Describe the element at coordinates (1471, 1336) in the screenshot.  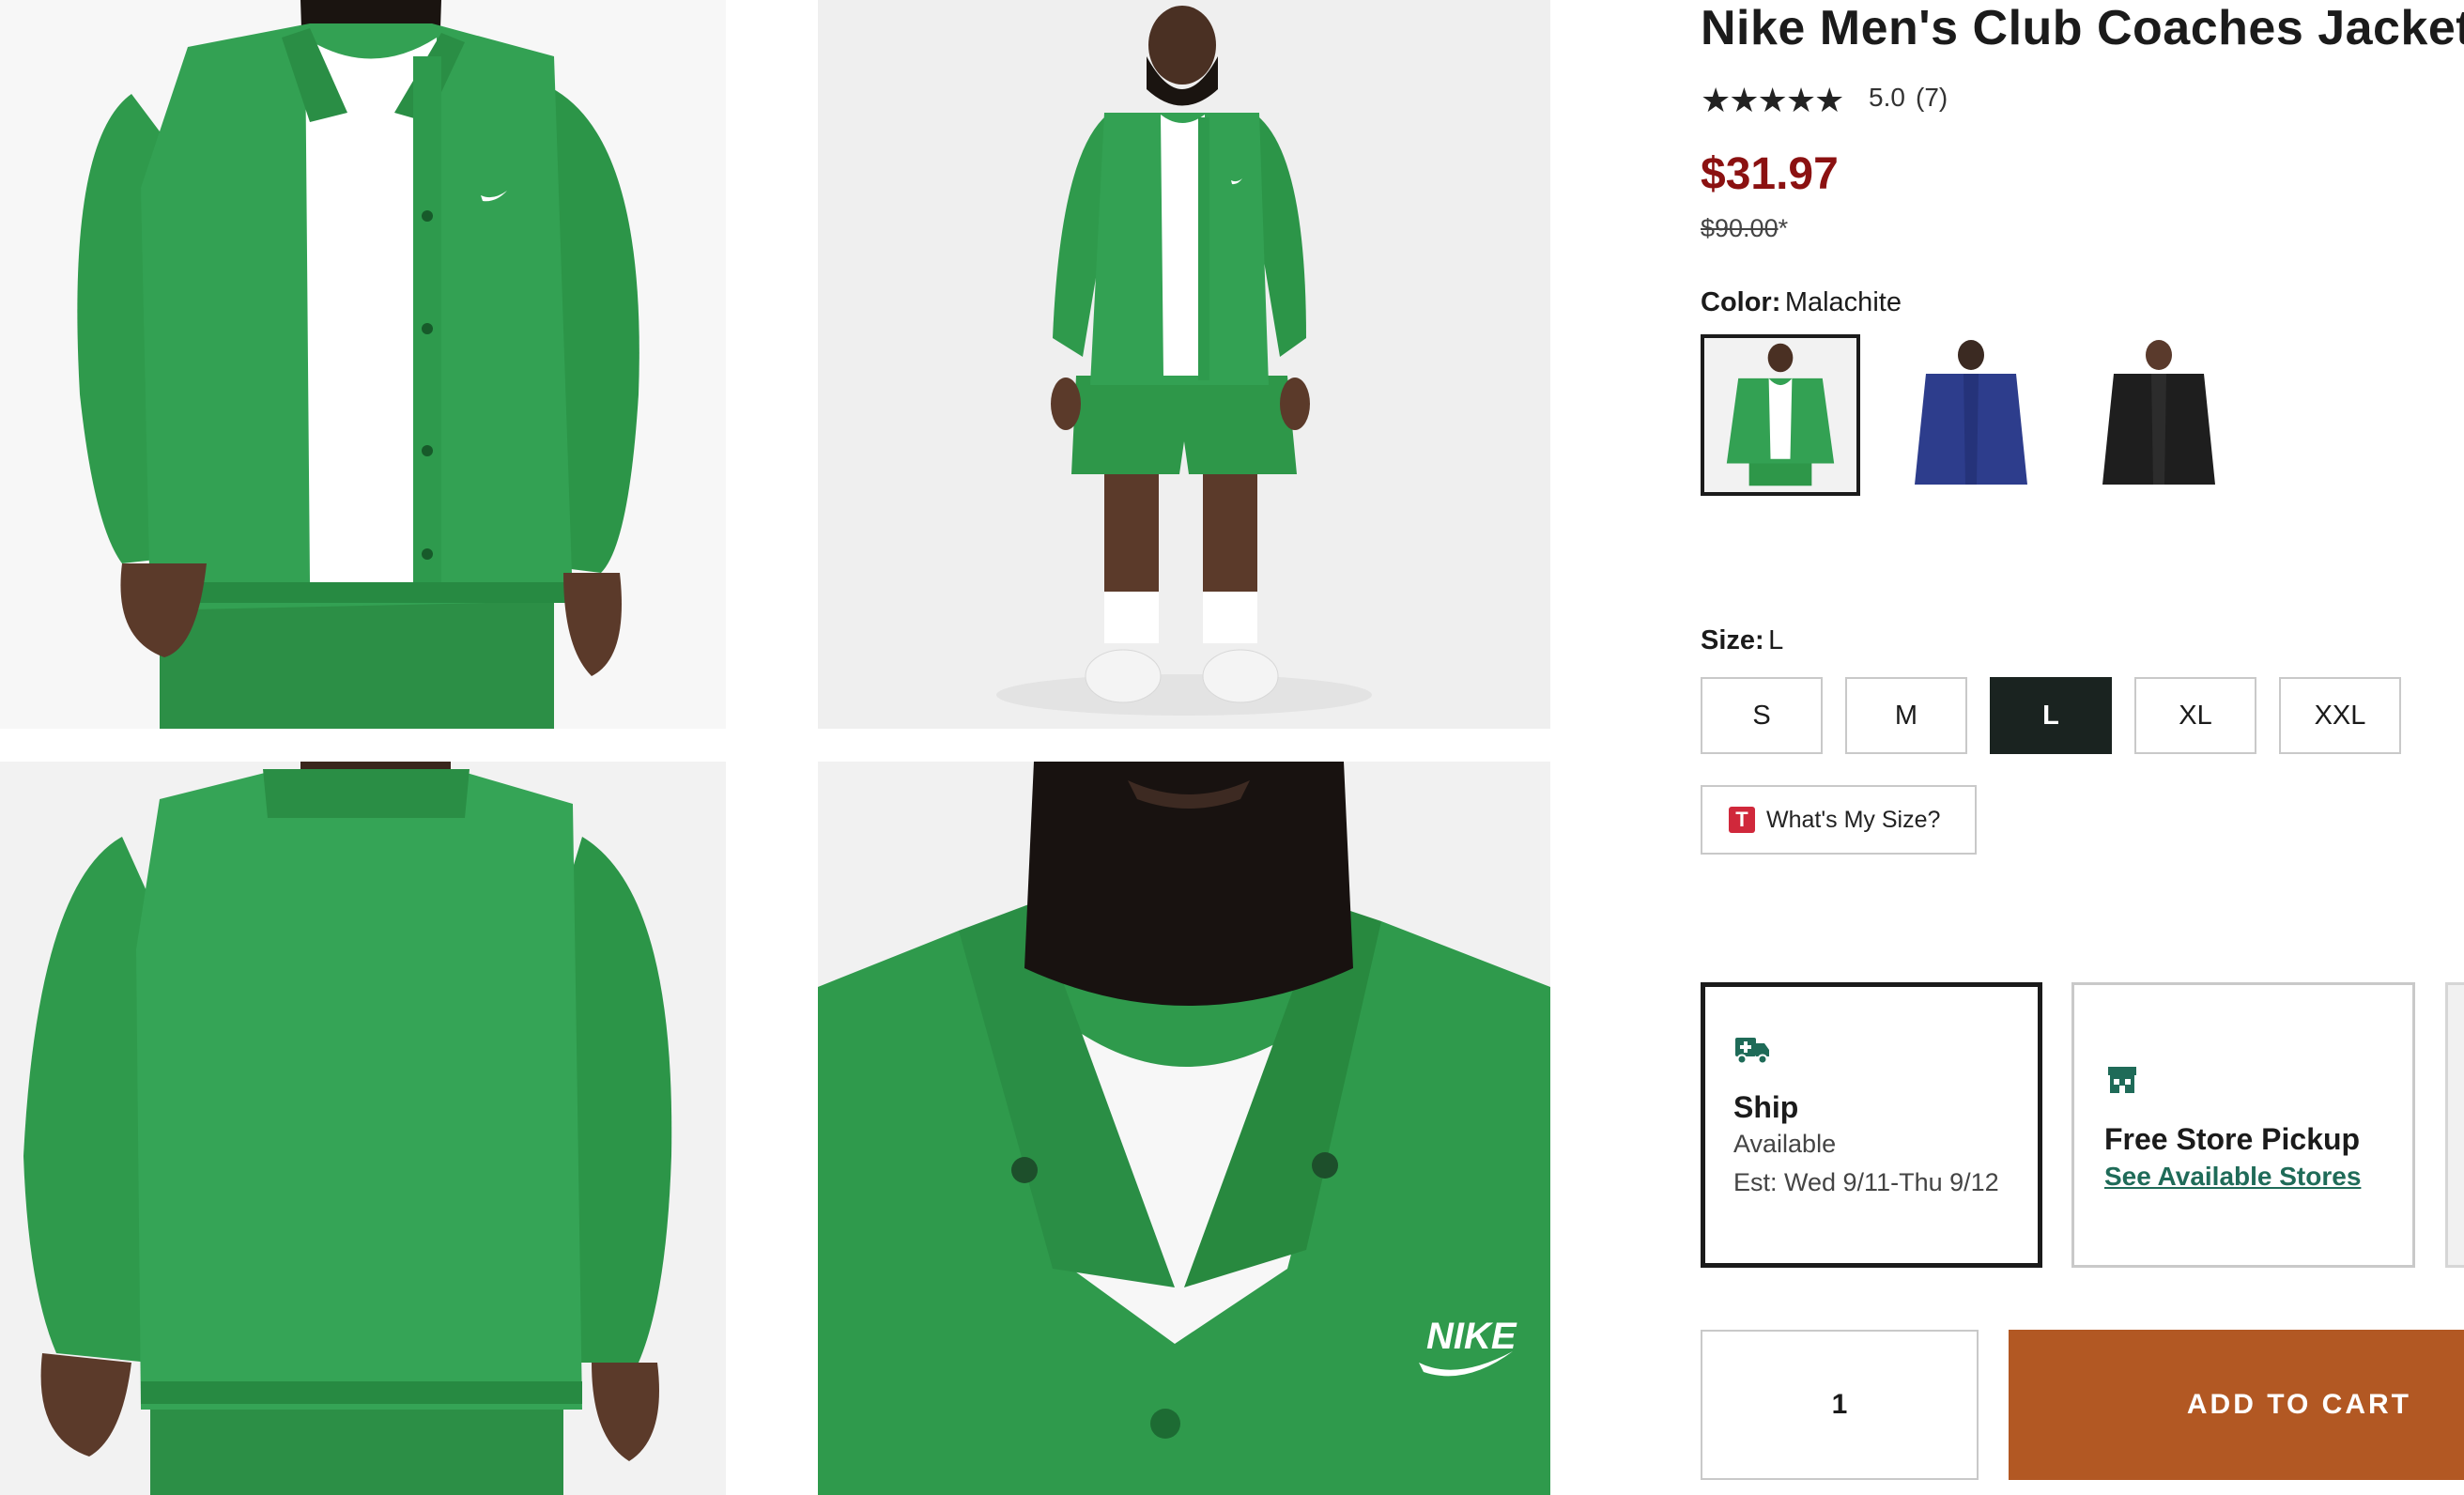
I see `svg-text: NIKE` at that location.